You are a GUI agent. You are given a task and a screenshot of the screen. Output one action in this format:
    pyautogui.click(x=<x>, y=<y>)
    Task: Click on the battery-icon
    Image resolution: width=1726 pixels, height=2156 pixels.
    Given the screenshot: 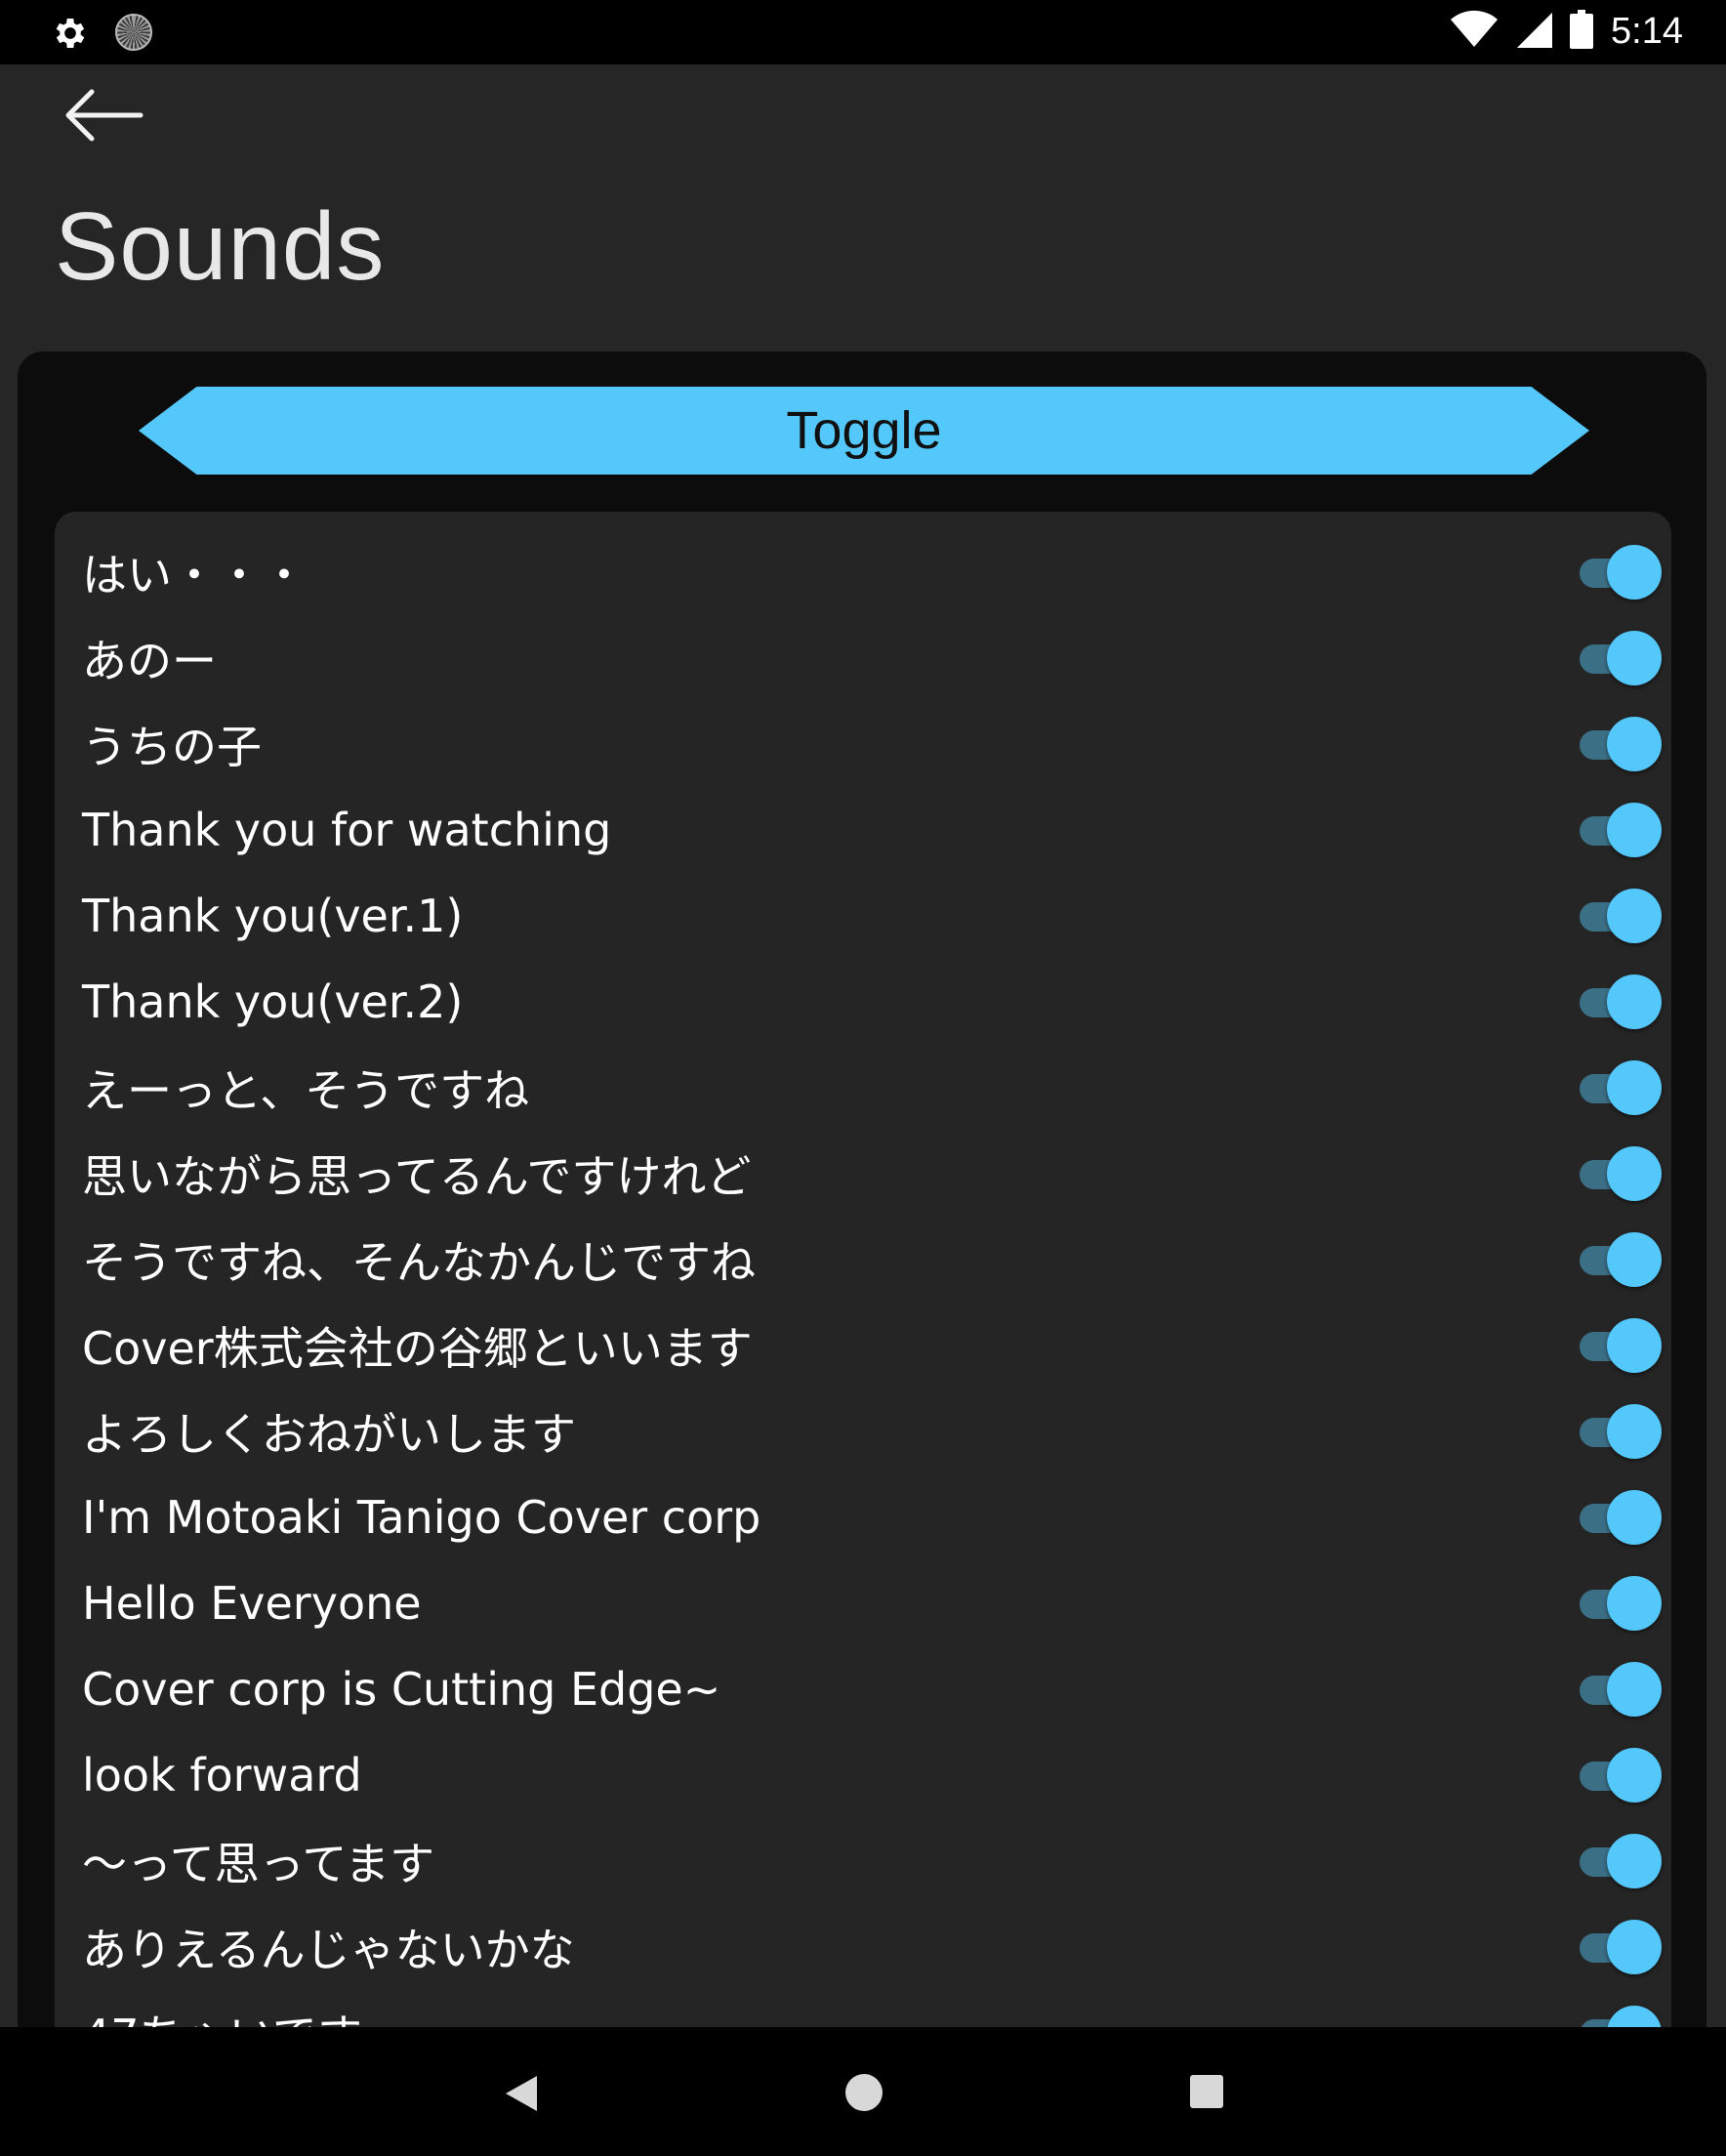 What is the action you would take?
    pyautogui.click(x=1582, y=32)
    